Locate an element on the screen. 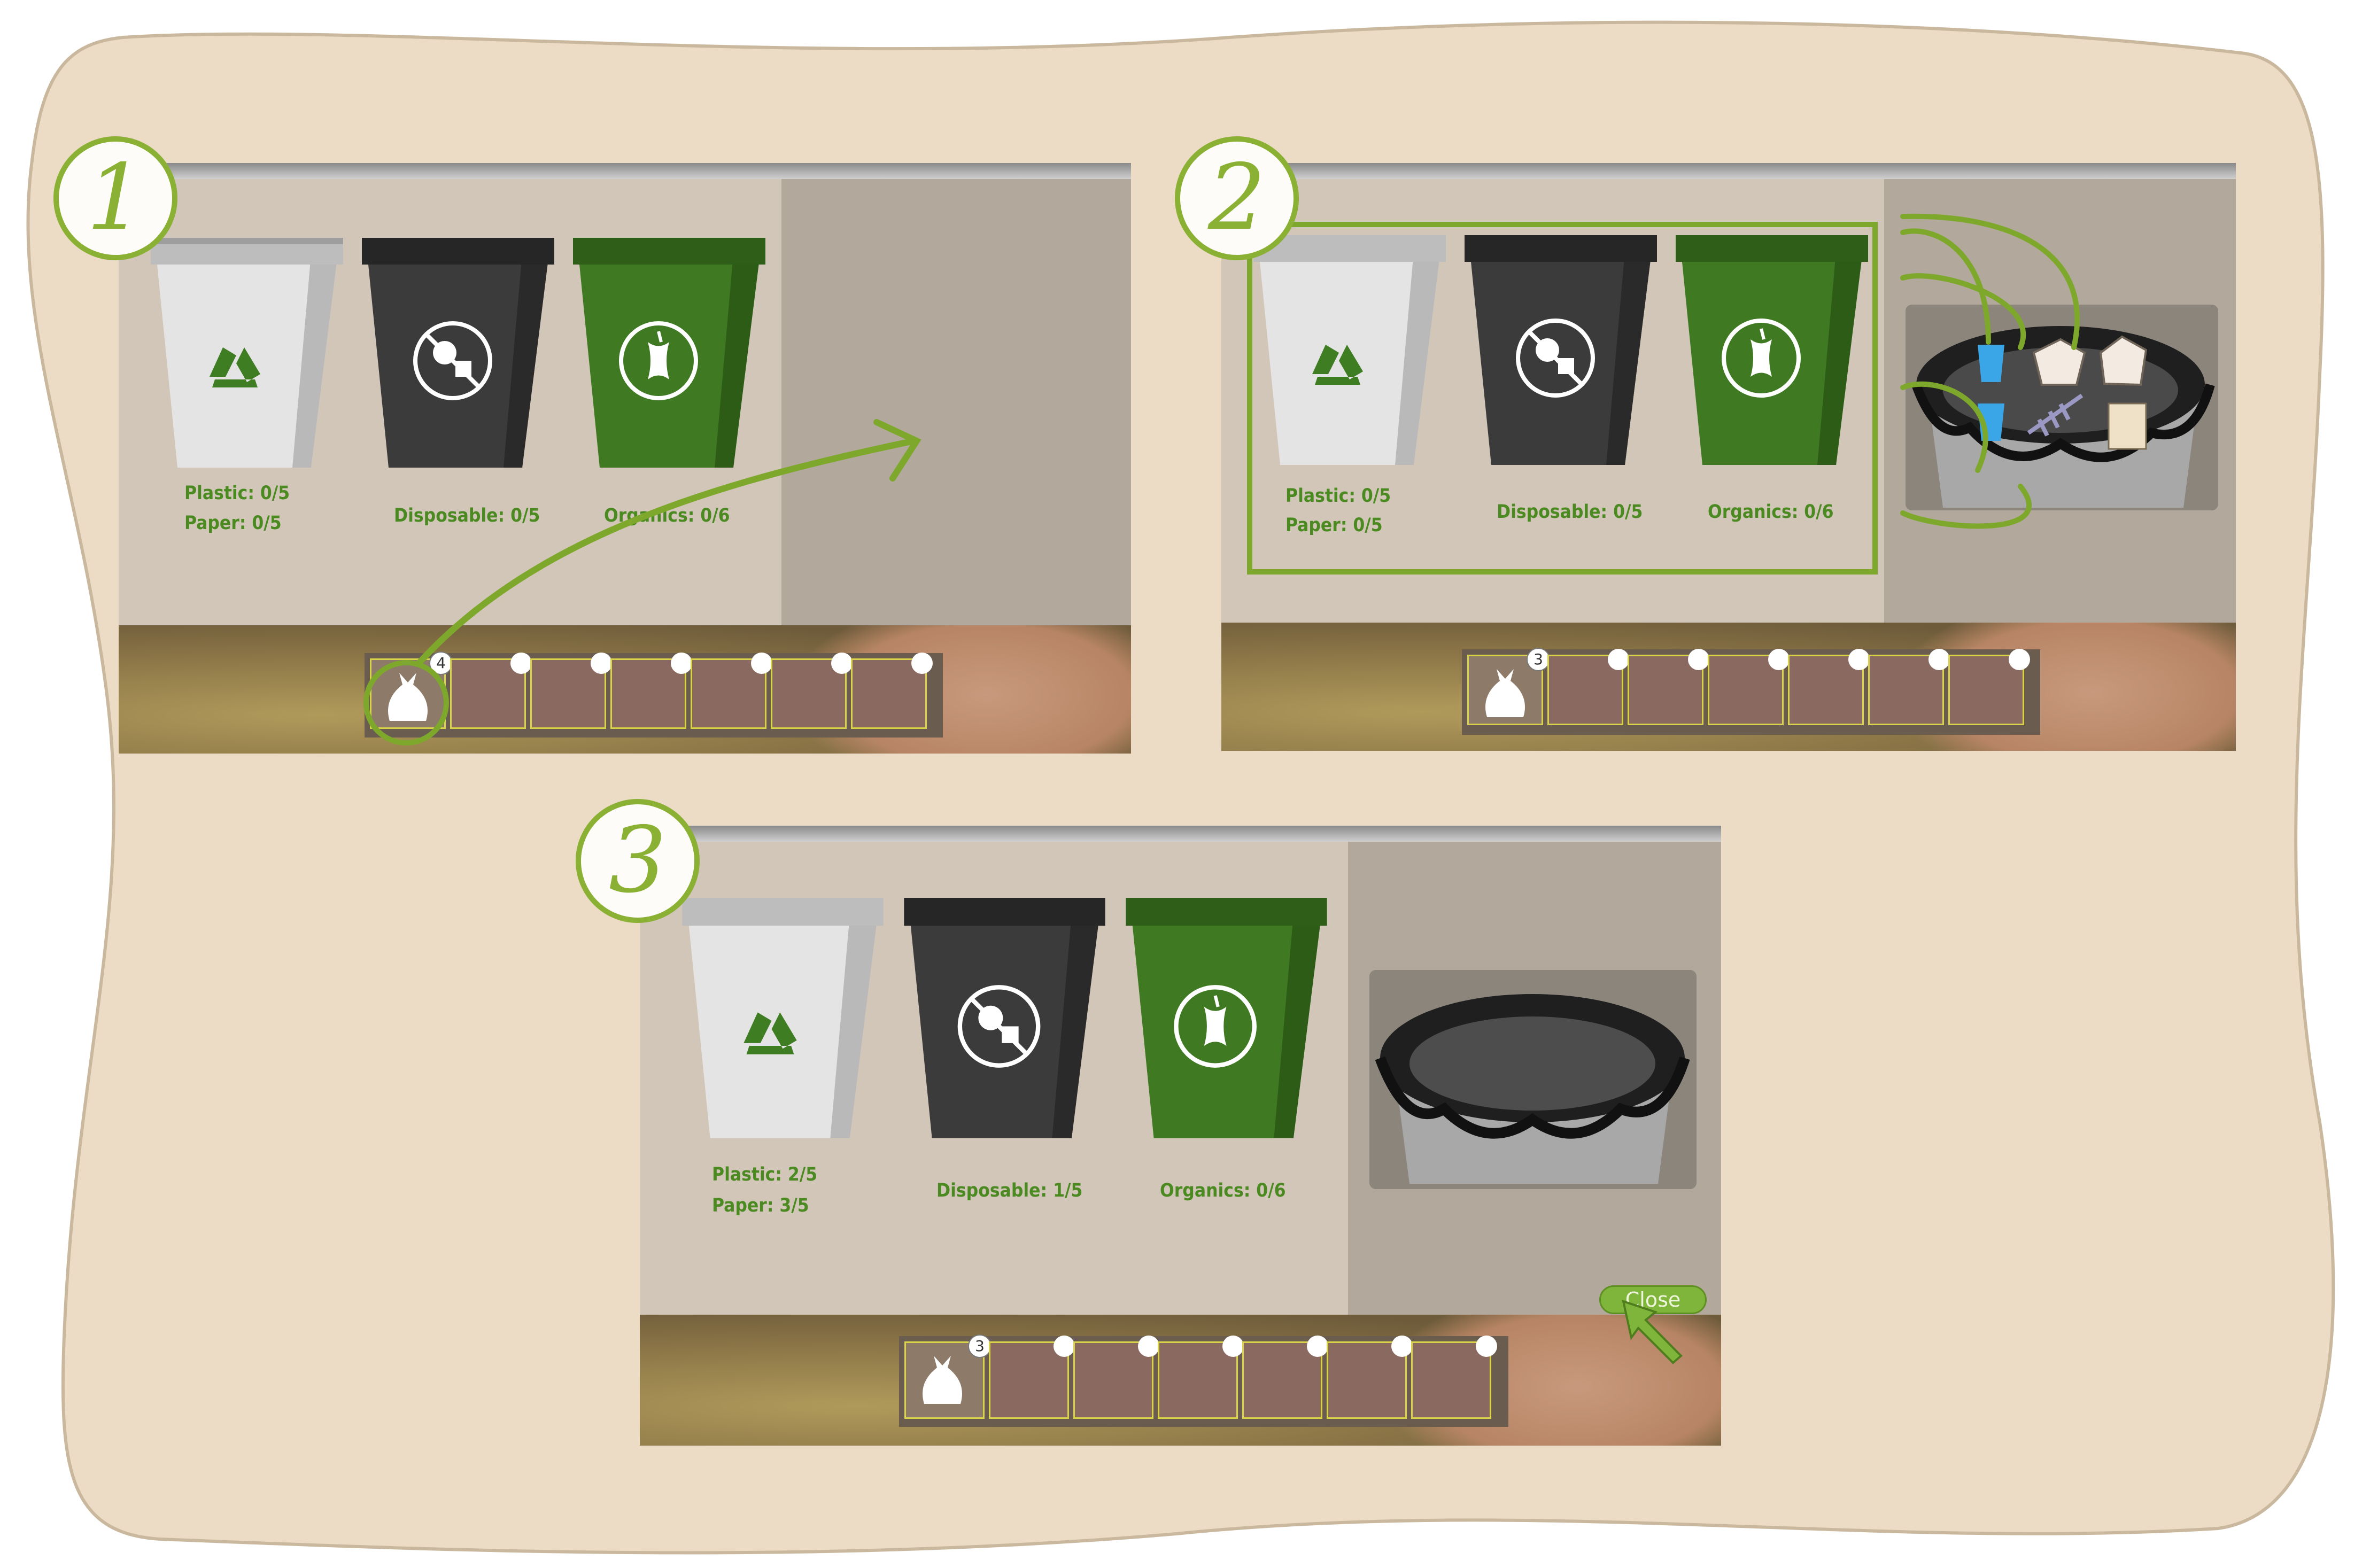  disposable-counter: Disposable: 1/5 is located at coordinates (1009, 1190).